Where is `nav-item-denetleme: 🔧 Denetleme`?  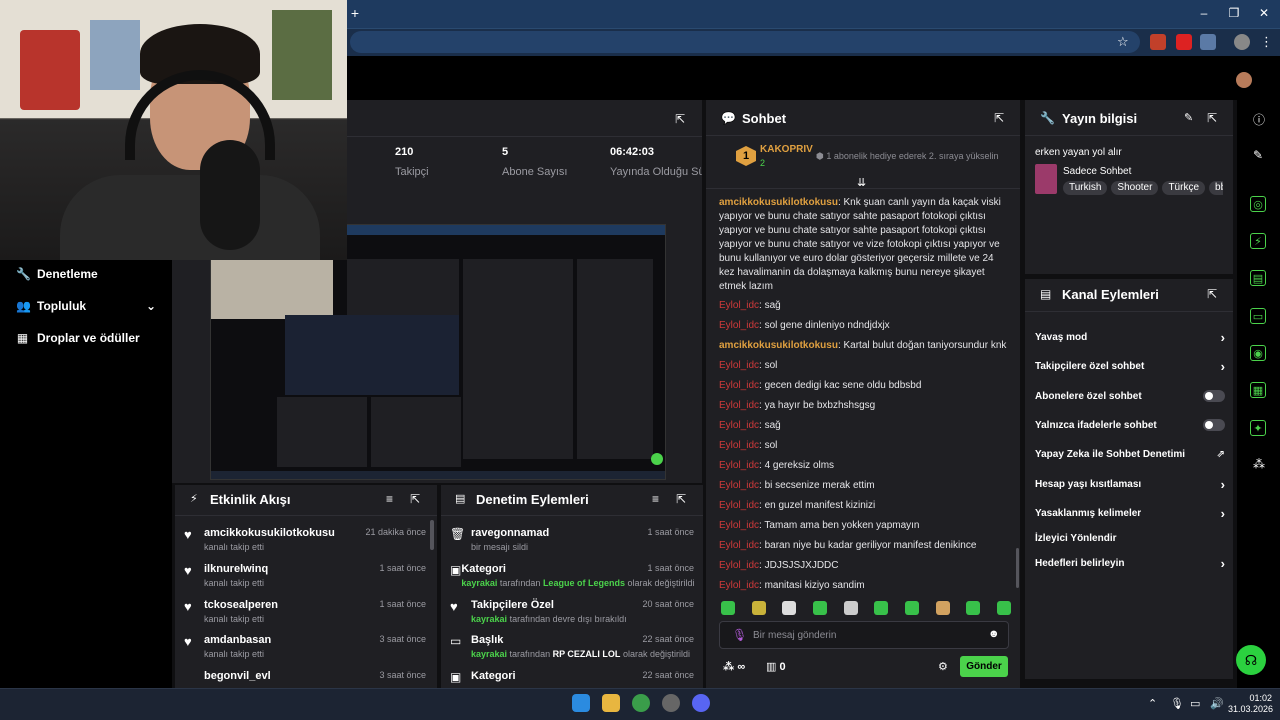 nav-item-denetleme: 🔧 Denetleme is located at coordinates (86, 274).